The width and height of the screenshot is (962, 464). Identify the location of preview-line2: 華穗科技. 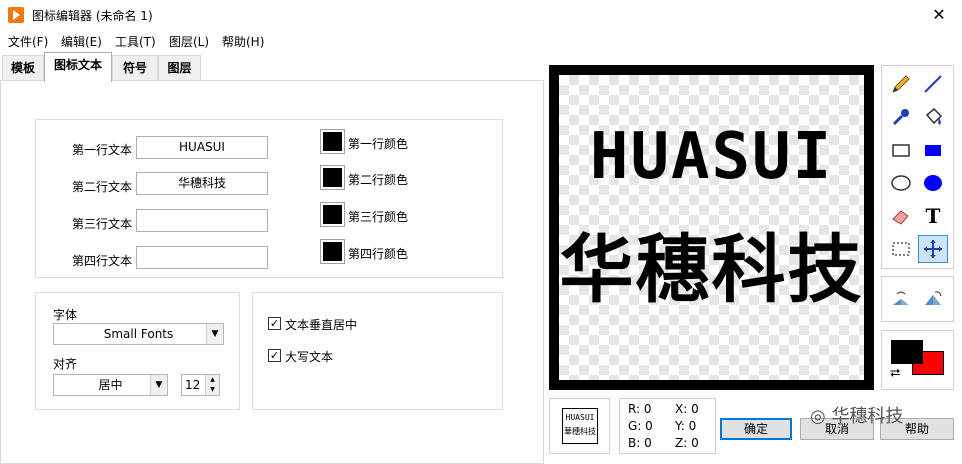
(580, 431).